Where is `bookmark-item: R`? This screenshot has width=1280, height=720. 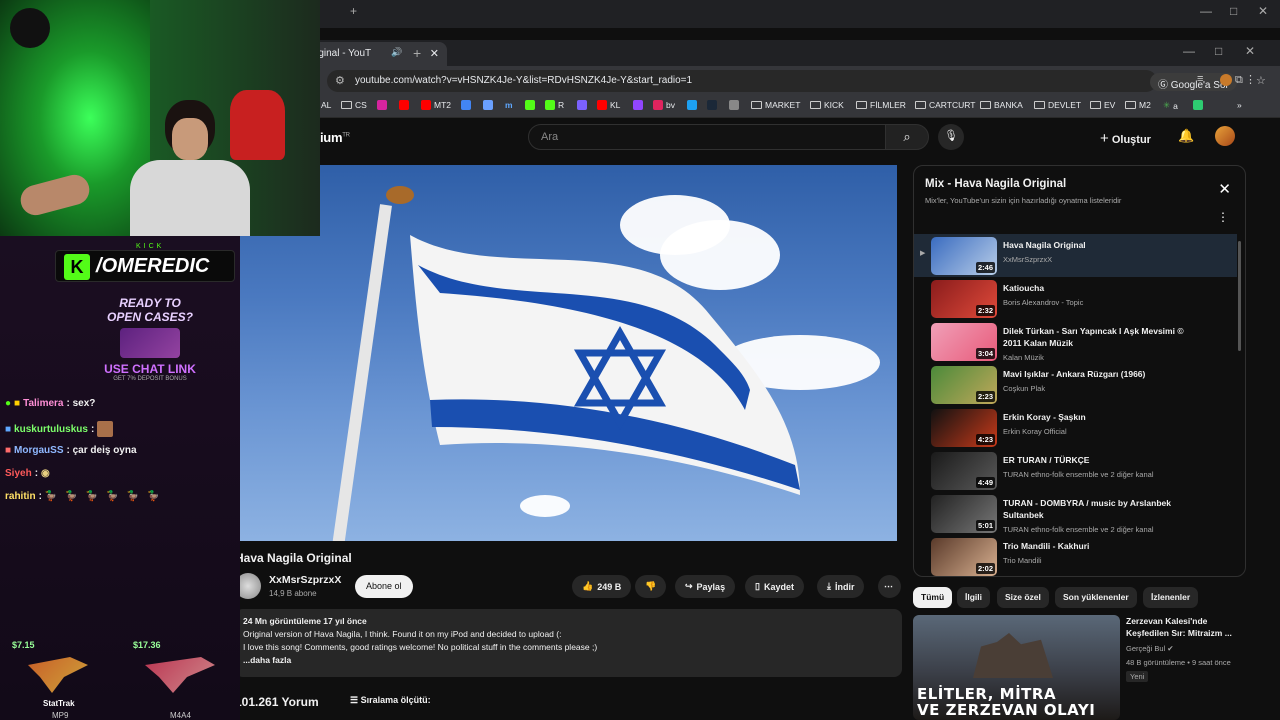
bookmark-item: R is located at coordinates (554, 105).